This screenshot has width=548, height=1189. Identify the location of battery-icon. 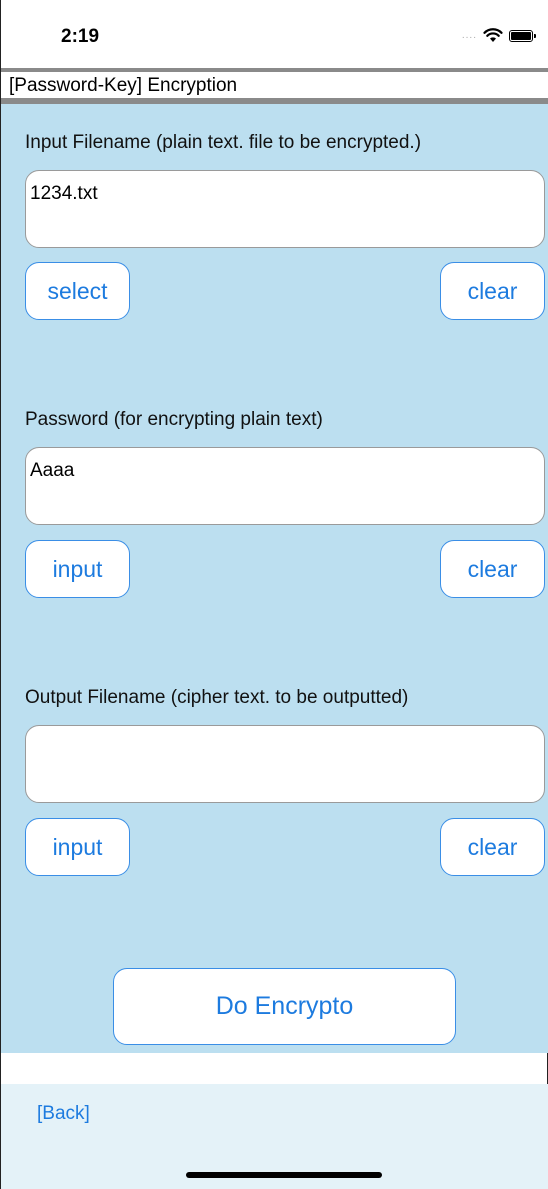
(522, 35).